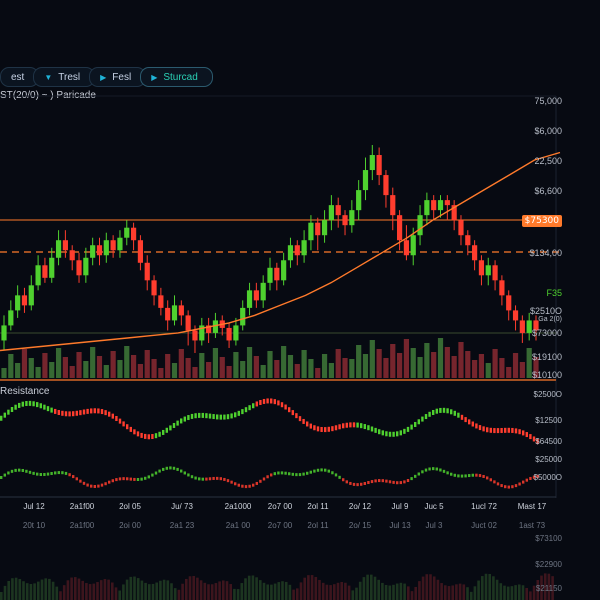  I want to click on lower-tick-1: $22900, so click(548, 564).